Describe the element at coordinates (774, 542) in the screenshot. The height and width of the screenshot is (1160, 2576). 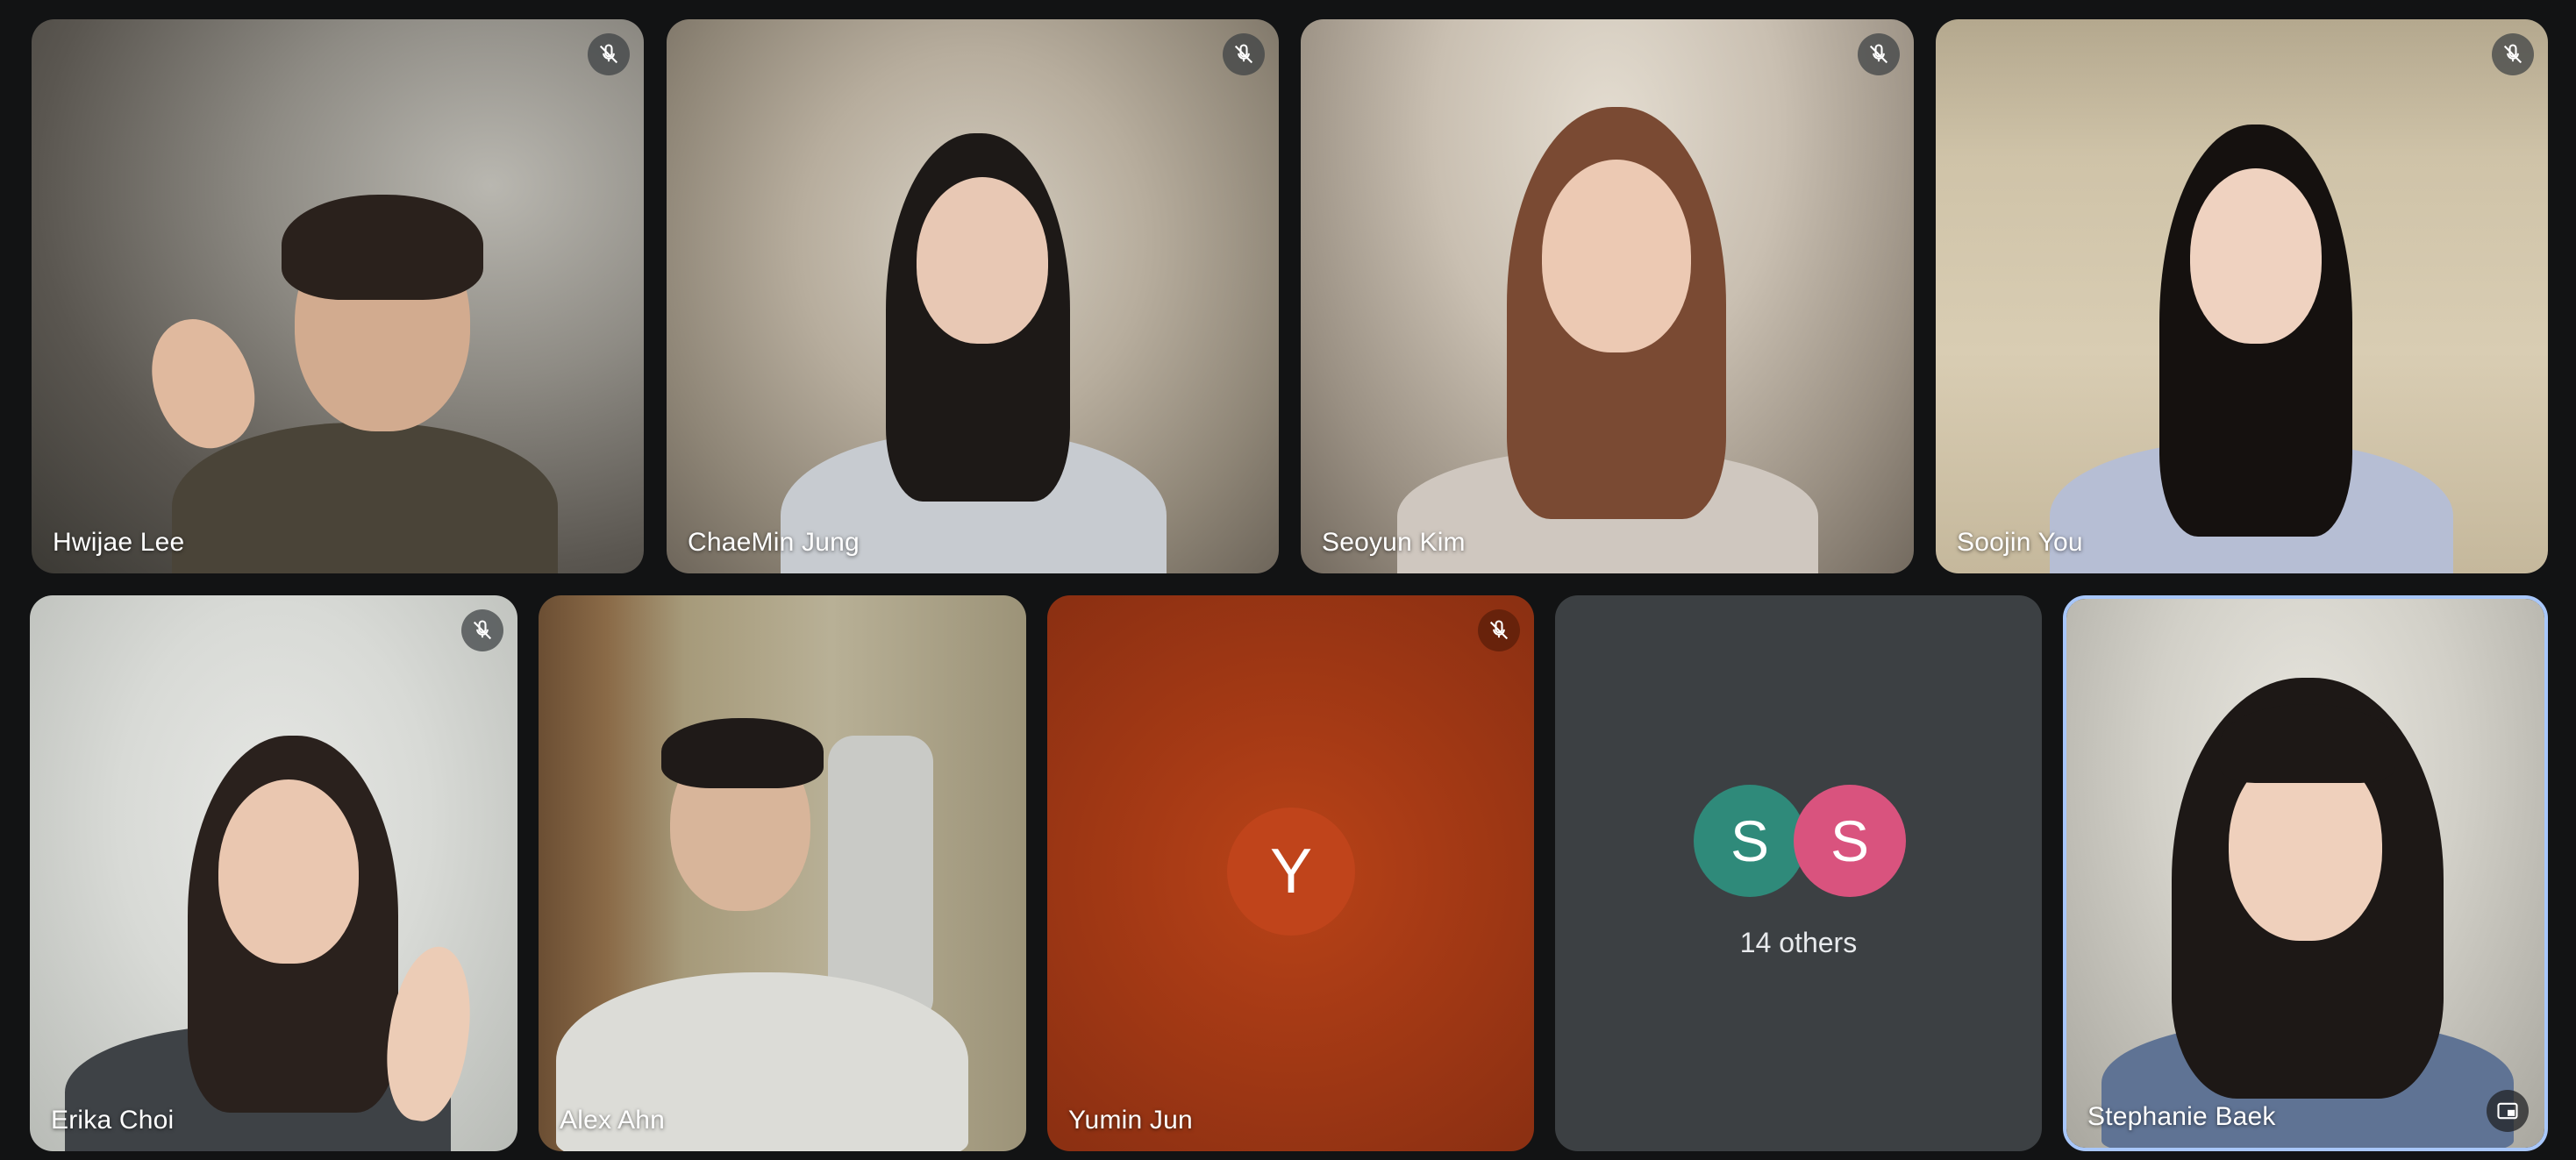
I see `participant-name: ChaeMin Jung` at that location.